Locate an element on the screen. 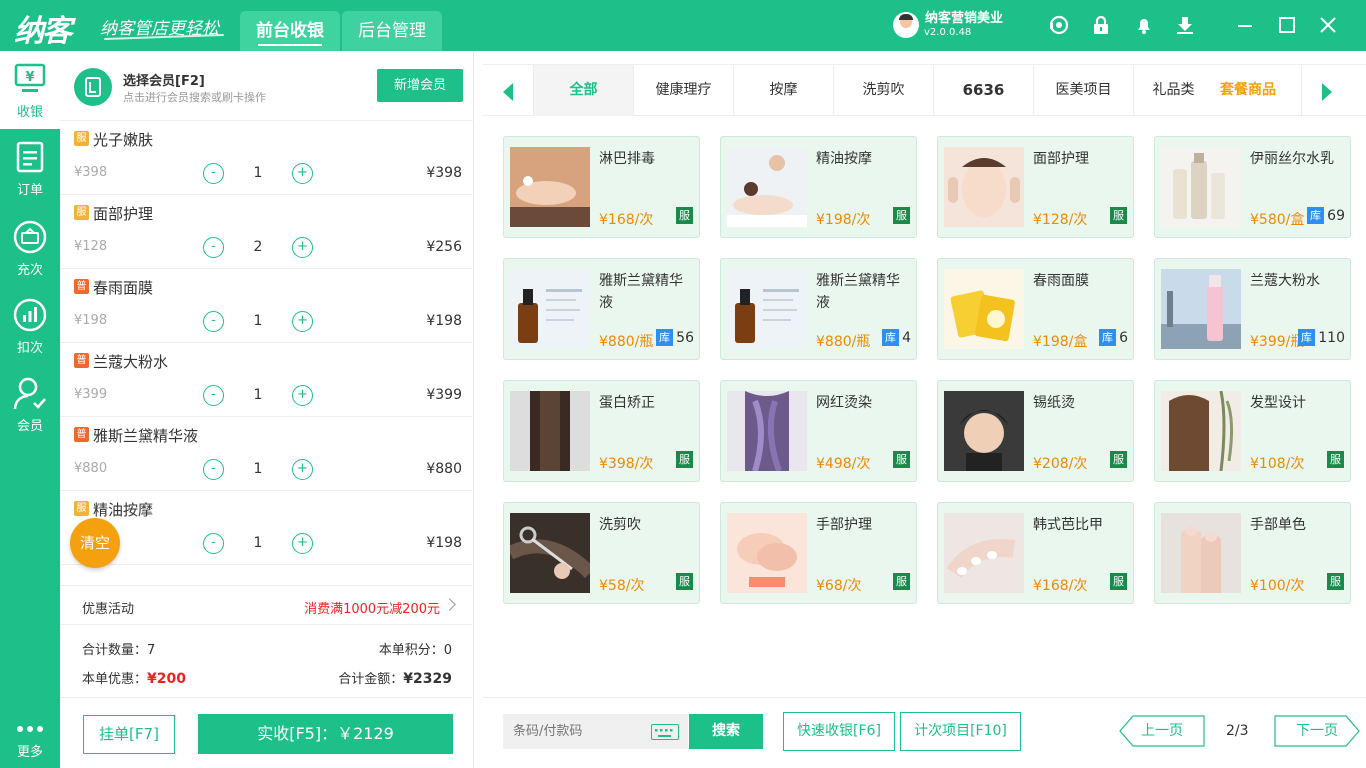 The width and height of the screenshot is (1366, 768). sidebar-item-deduct: 扣次 is located at coordinates (30, 326).